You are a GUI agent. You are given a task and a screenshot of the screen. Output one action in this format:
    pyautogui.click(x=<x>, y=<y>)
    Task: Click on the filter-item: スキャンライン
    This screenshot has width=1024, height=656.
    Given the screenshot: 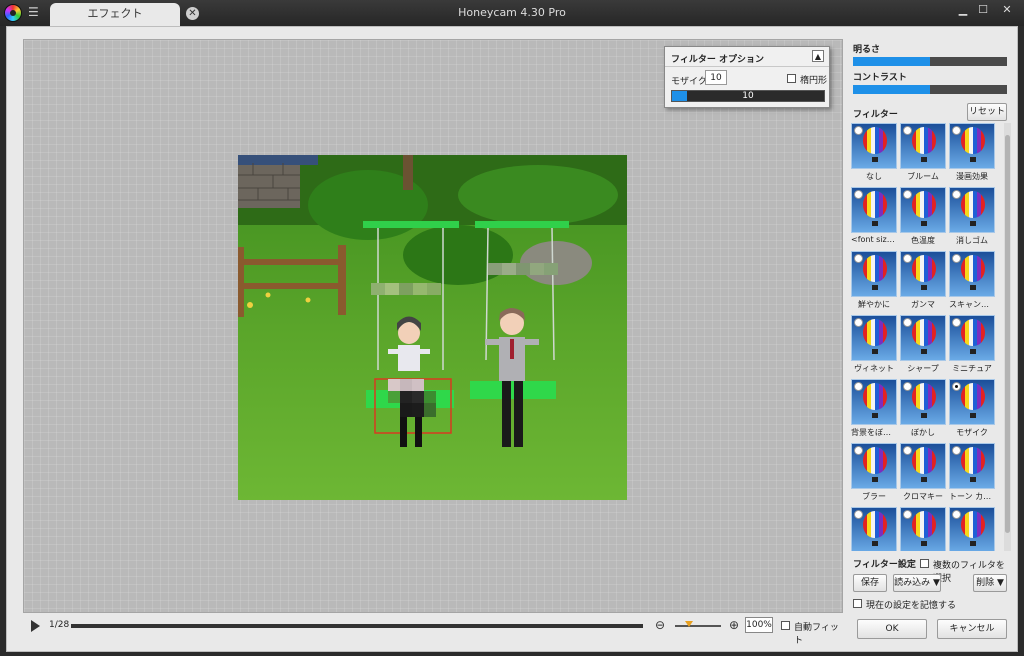 What is the action you would take?
    pyautogui.click(x=972, y=280)
    